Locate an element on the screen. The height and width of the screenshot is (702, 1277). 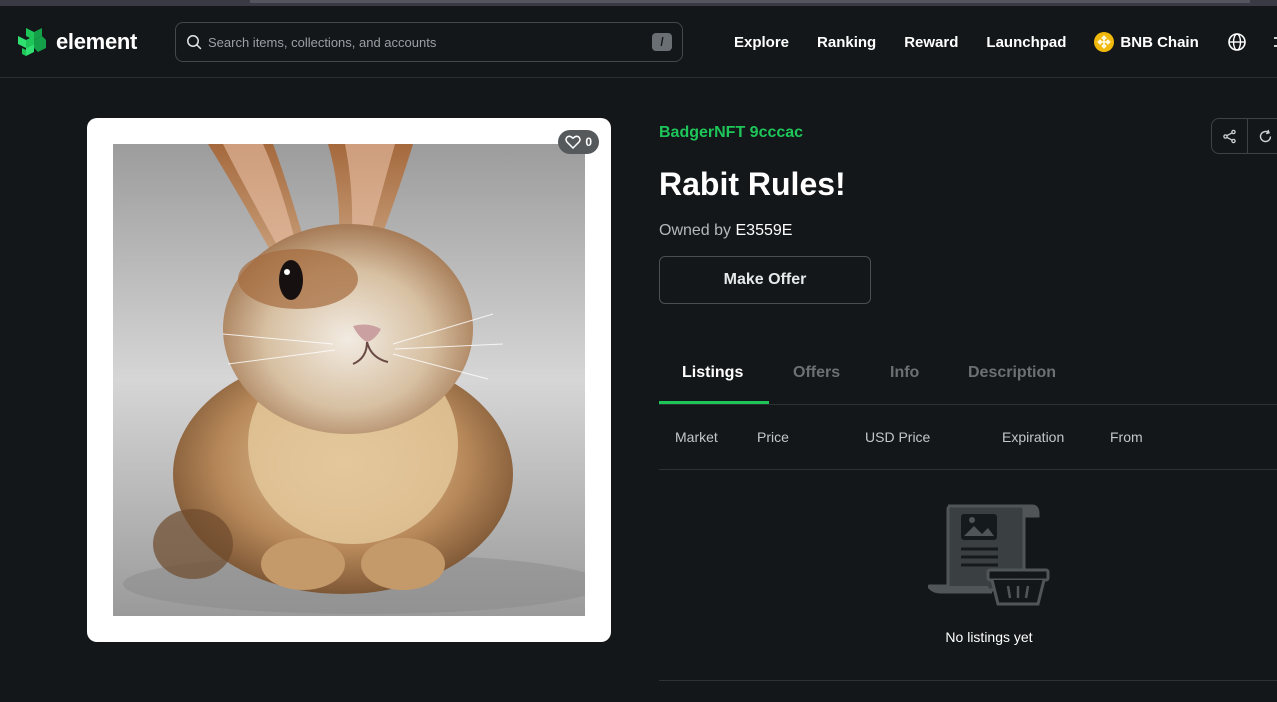
listings-table-header: Market Price USD Price Expiration From is located at coordinates (968, 437).